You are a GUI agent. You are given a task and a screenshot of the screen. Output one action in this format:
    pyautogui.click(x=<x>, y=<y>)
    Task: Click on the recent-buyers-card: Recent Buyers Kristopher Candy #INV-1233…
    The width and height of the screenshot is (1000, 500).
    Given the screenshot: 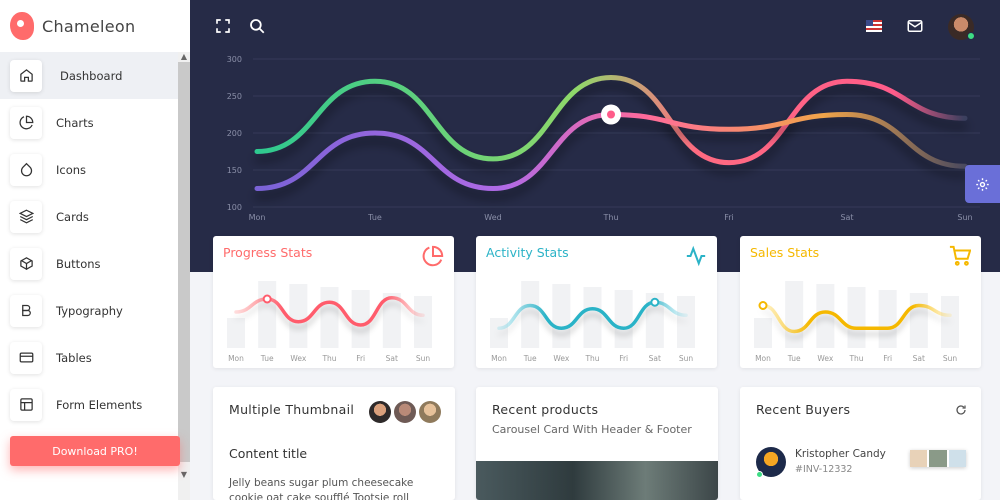 What is the action you would take?
    pyautogui.click(x=860, y=443)
    